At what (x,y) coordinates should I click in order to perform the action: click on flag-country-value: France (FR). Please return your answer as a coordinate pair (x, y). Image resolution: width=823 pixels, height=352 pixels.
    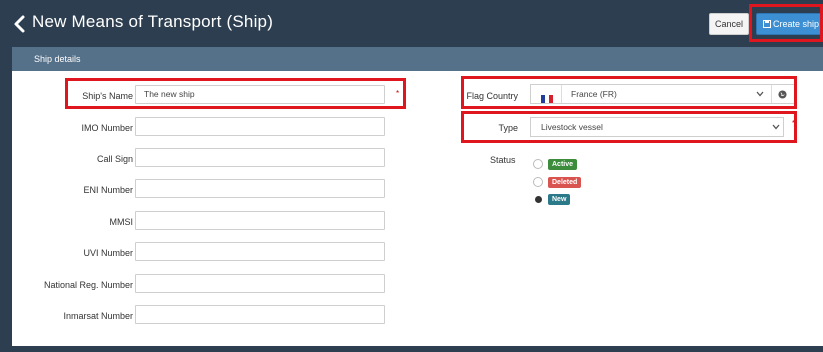
    Looking at the image, I should click on (594, 94).